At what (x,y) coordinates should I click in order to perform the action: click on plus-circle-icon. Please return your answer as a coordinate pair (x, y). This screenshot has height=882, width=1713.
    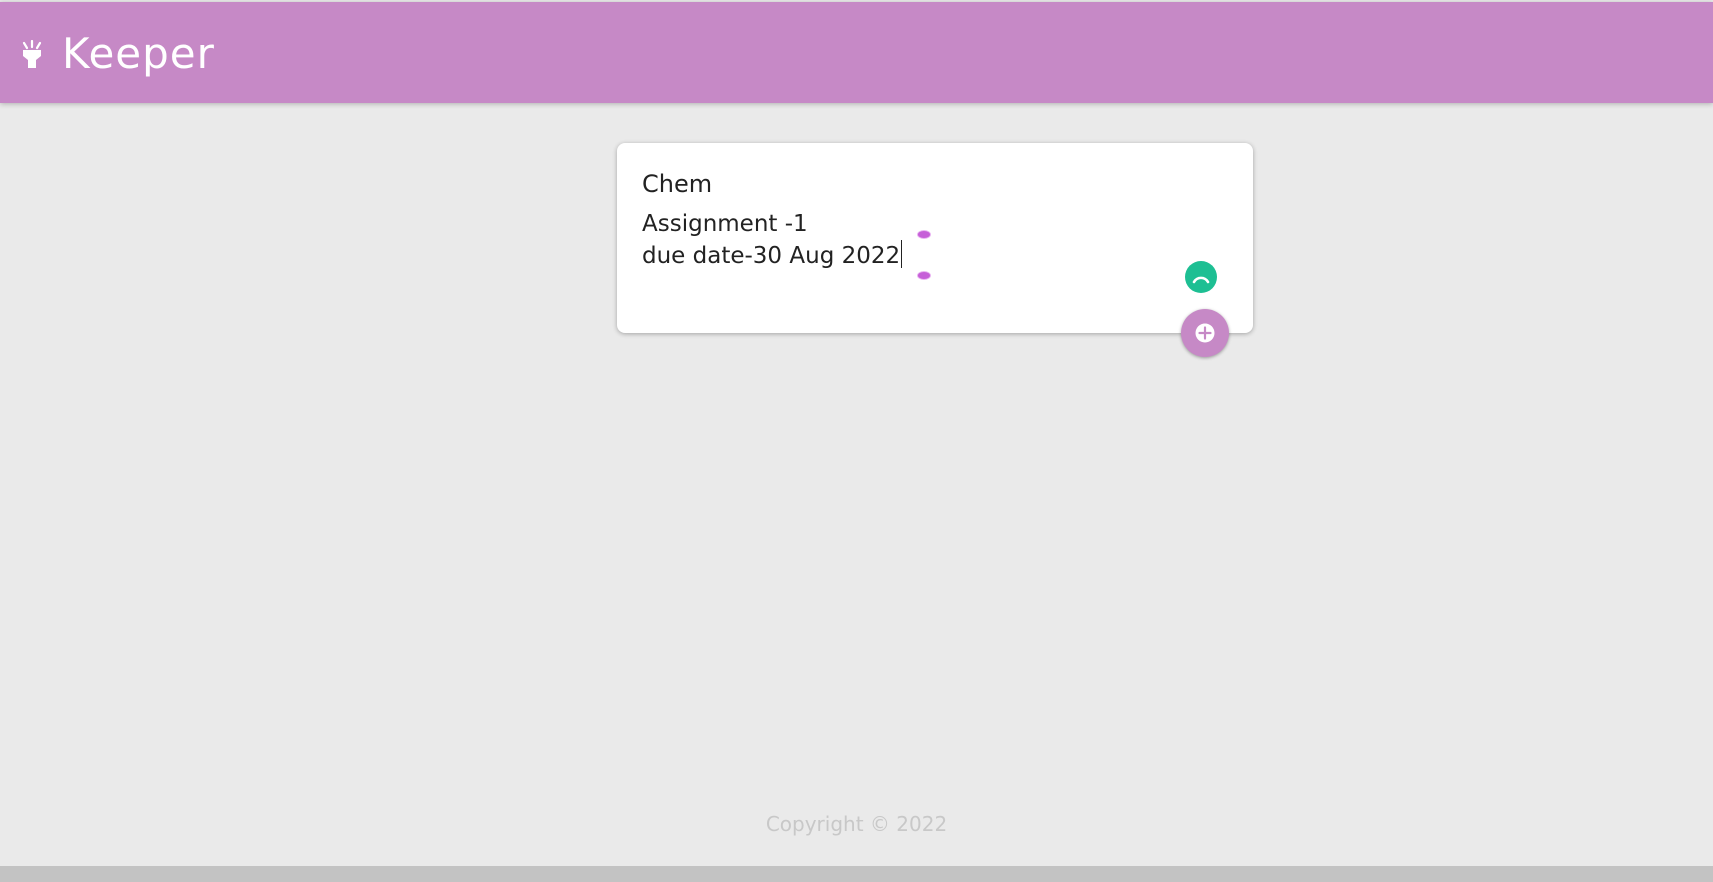
    Looking at the image, I should click on (1205, 333).